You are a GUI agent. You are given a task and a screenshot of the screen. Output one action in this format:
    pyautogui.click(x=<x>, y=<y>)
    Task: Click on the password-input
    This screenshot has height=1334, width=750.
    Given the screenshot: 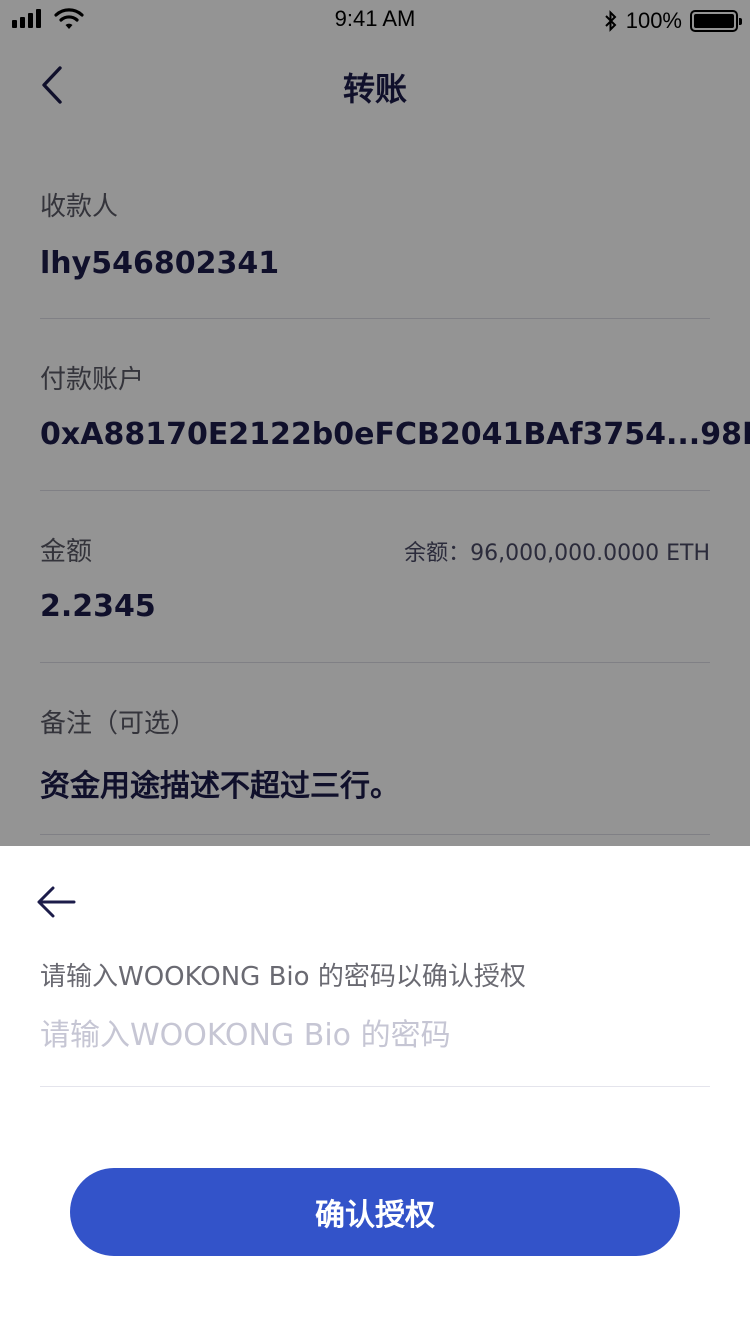 What is the action you would take?
    pyautogui.click(x=375, y=1035)
    